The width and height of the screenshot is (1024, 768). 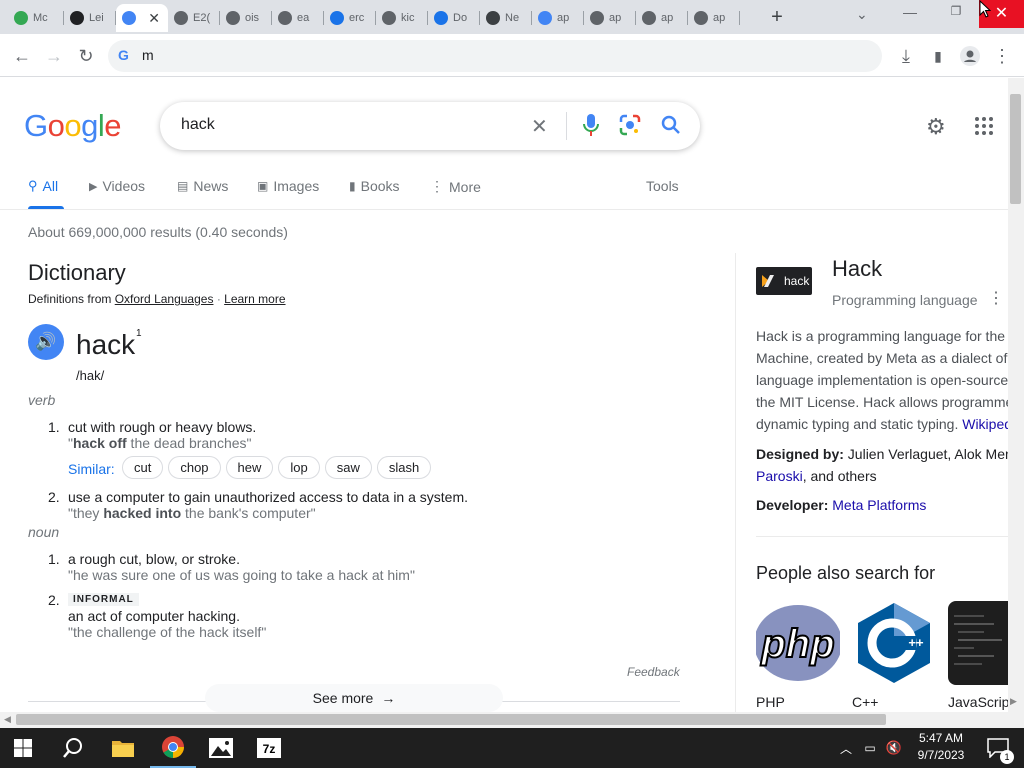 I want to click on volume-muted-icon: 🔇, so click(x=894, y=748).